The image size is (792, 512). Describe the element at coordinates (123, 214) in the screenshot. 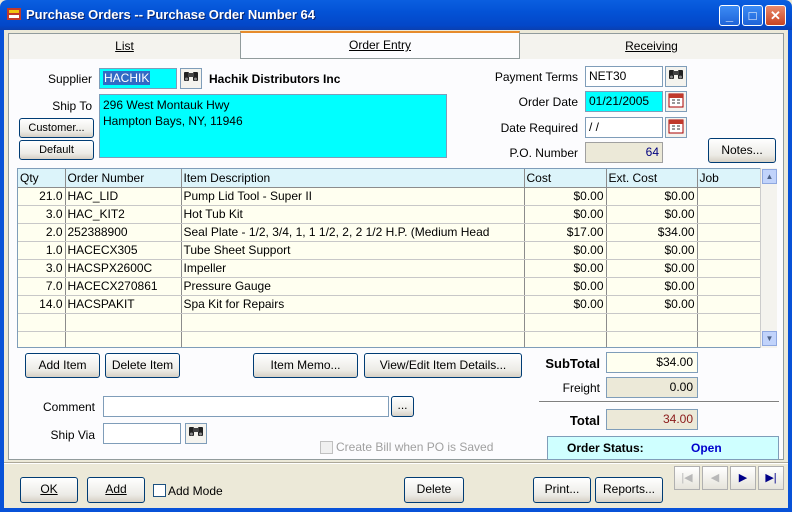

I see `cell-order-number: HAC_KIT2` at that location.